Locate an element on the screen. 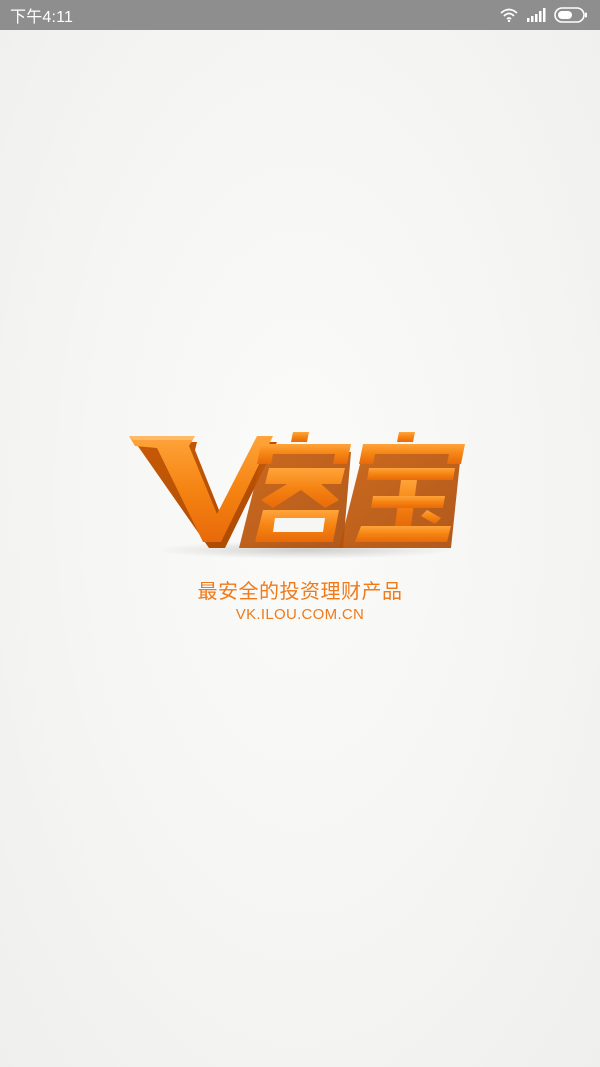 The height and width of the screenshot is (1067, 600). status-time: 下午4:11 is located at coordinates (42, 17).